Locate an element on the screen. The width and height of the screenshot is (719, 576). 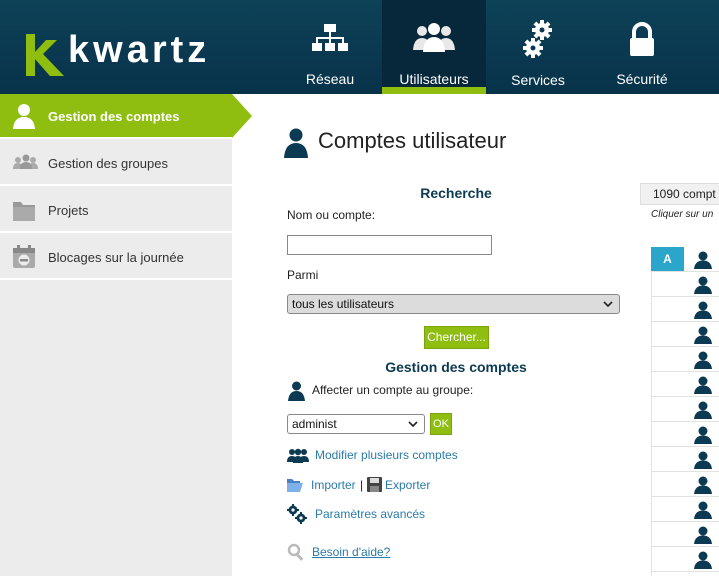
page-title: Comptes utilisateur is located at coordinates (412, 140).